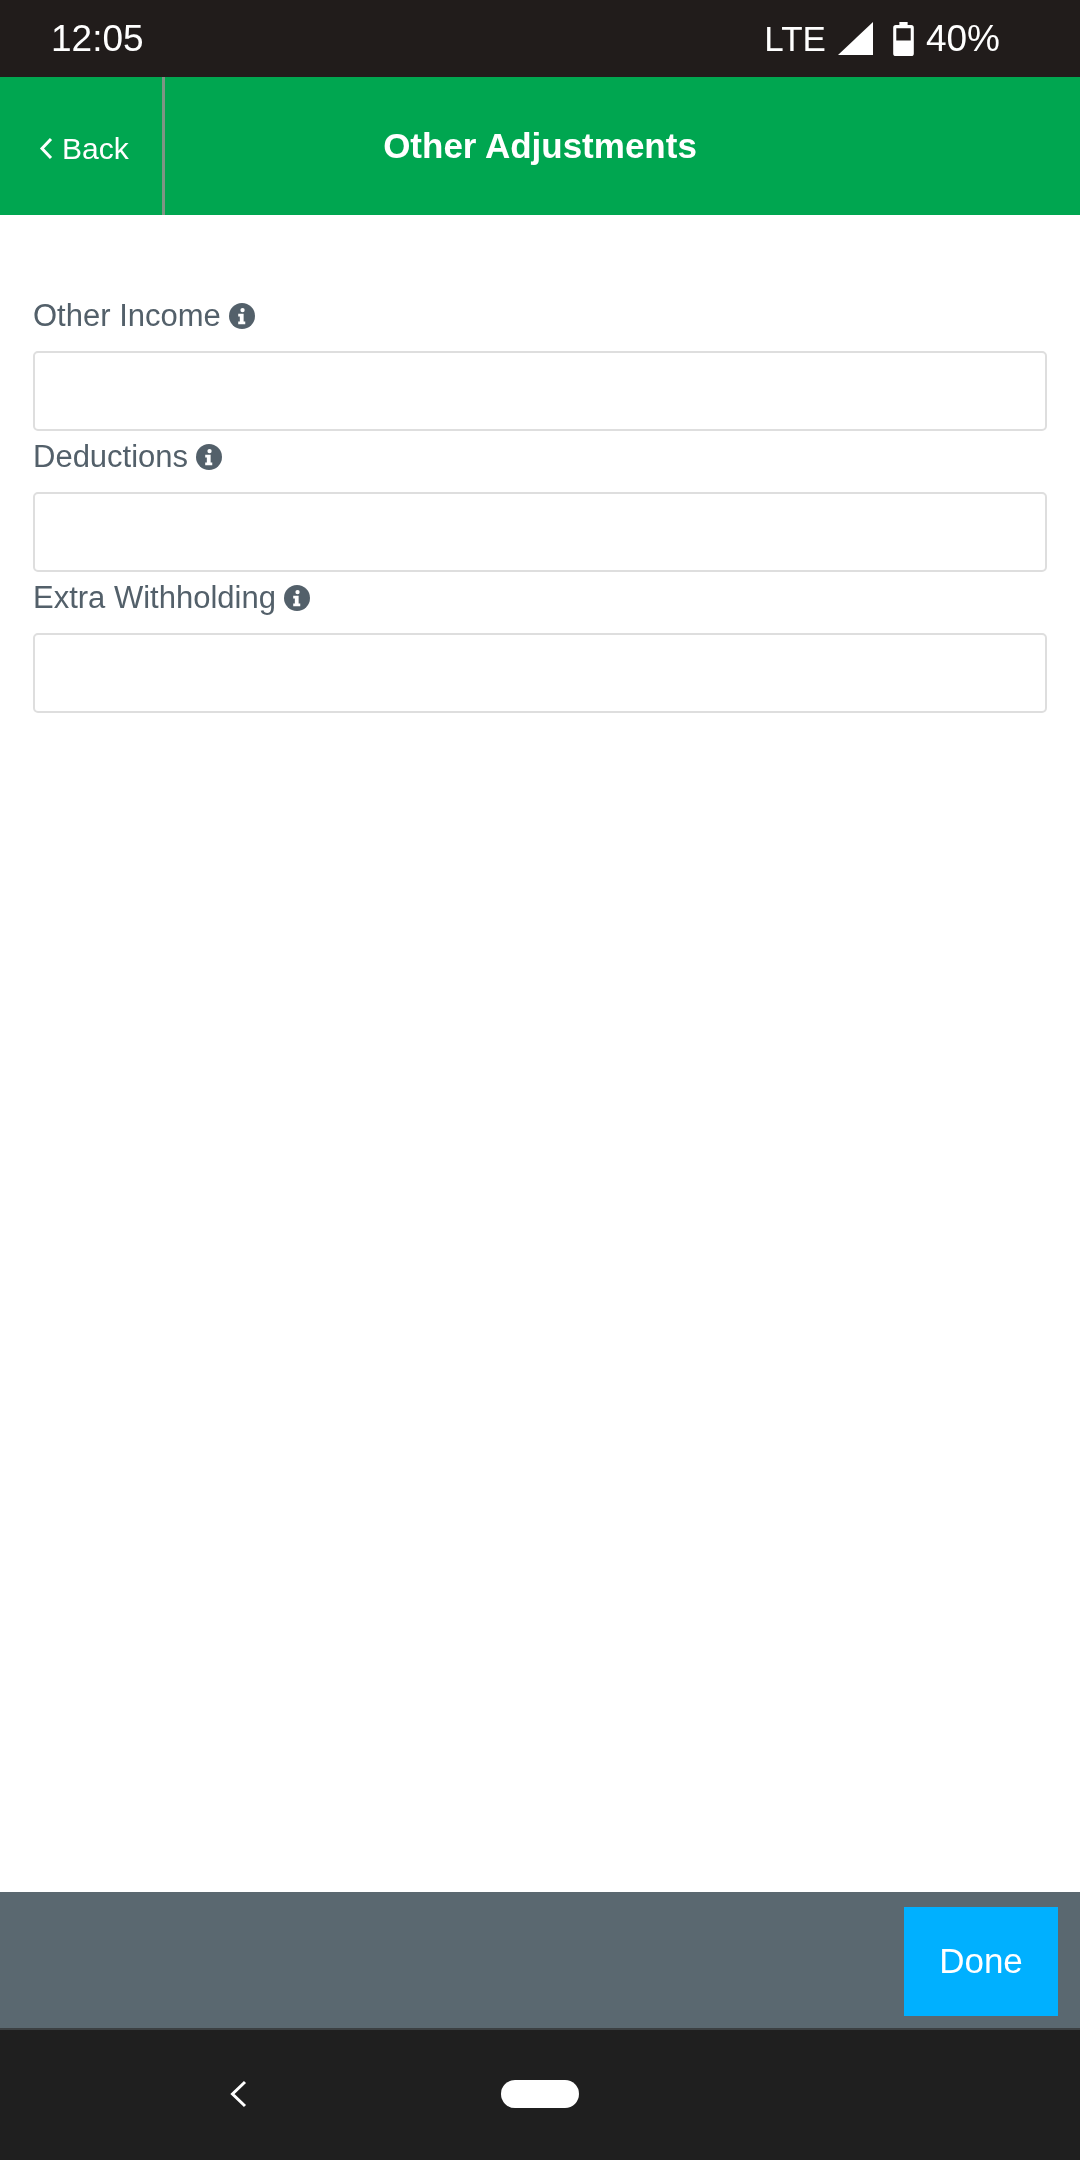 This screenshot has height=2160, width=1080. I want to click on network-type: LTE, so click(795, 38).